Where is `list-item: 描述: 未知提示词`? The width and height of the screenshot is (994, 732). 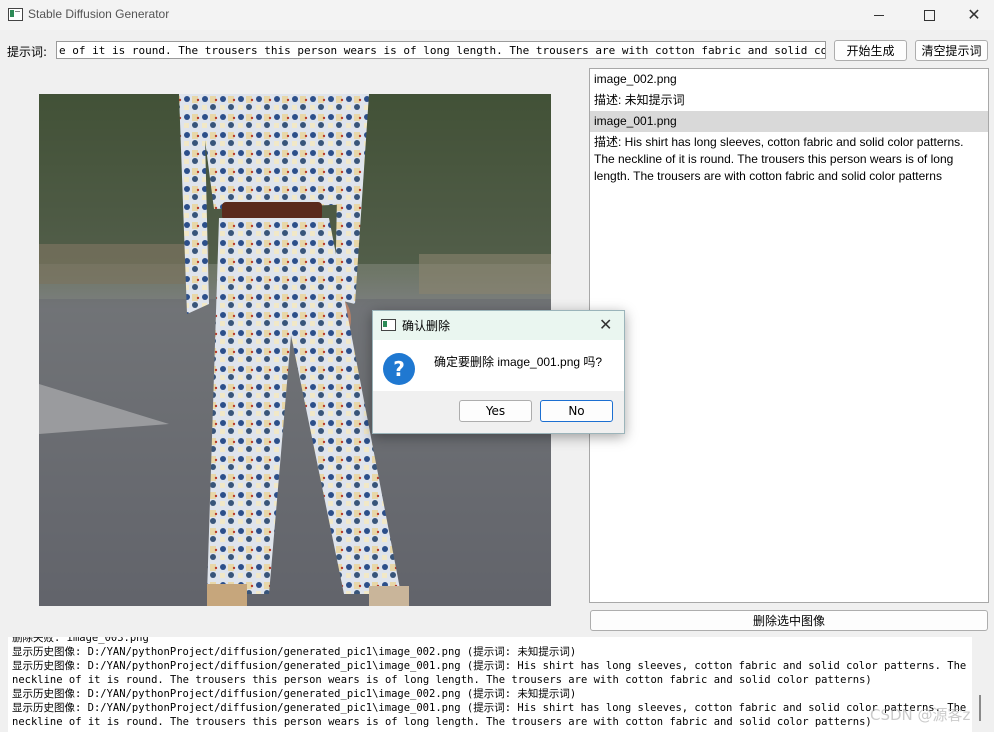 list-item: 描述: 未知提示词 is located at coordinates (789, 100).